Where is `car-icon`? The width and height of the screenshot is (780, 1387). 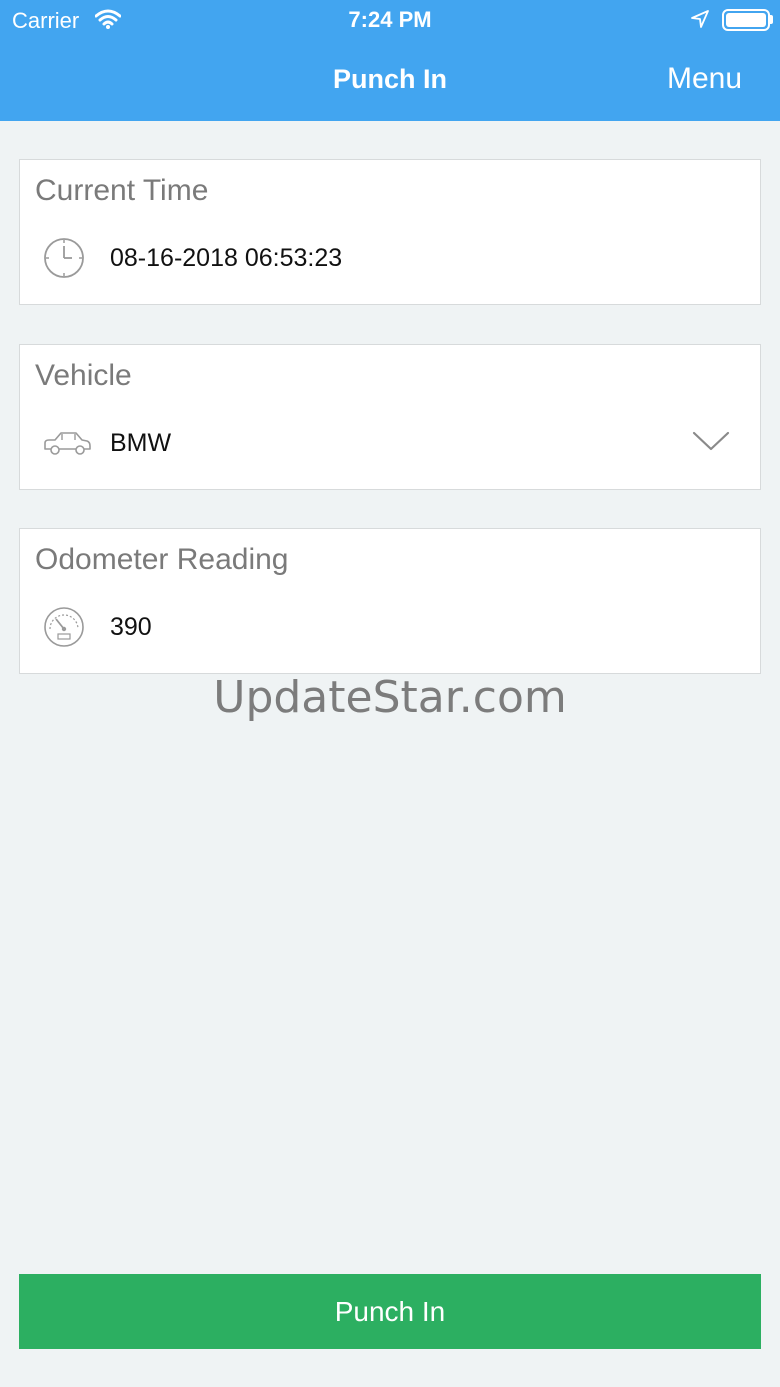
car-icon is located at coordinates (66, 444).